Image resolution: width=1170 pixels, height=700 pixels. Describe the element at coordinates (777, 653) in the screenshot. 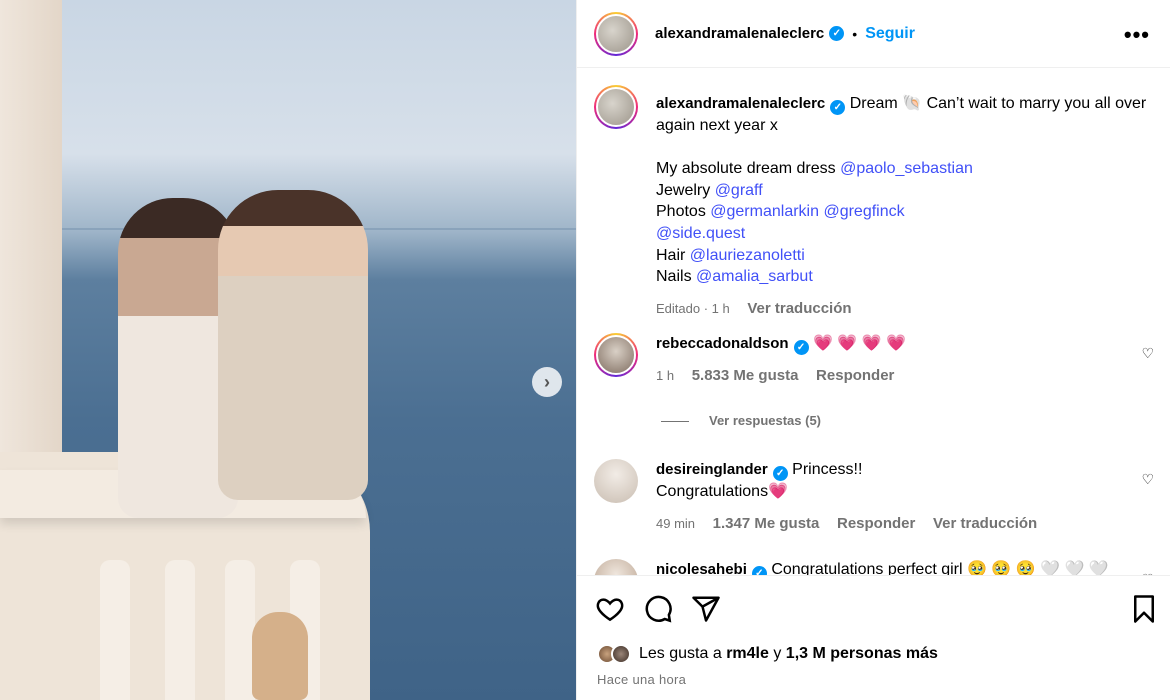

I see `likes-and: y` at that location.